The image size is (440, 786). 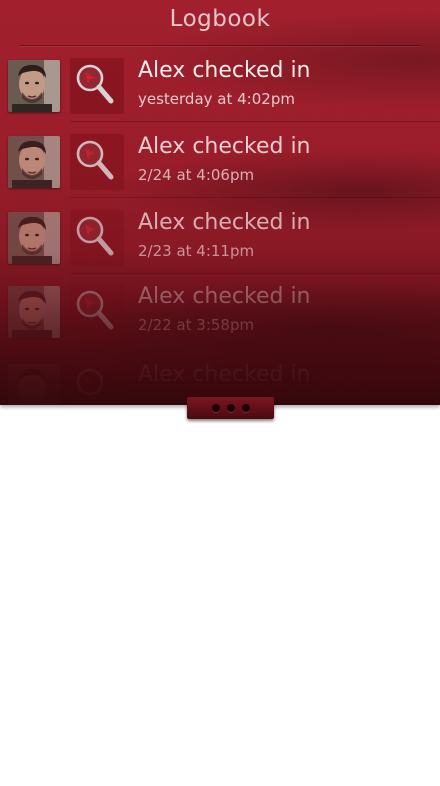 What do you see at coordinates (216, 99) in the screenshot?
I see `entry-timestamp: yesterday at 4:02pm` at bounding box center [216, 99].